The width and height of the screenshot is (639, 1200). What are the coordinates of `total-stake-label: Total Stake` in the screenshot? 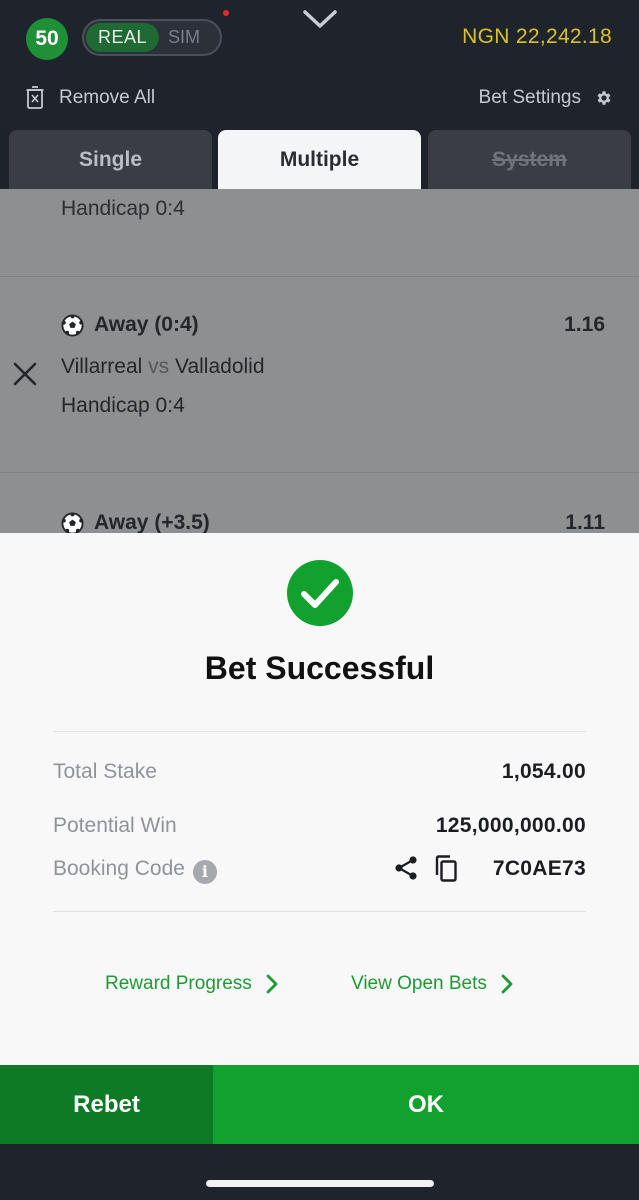 It's located at (105, 771).